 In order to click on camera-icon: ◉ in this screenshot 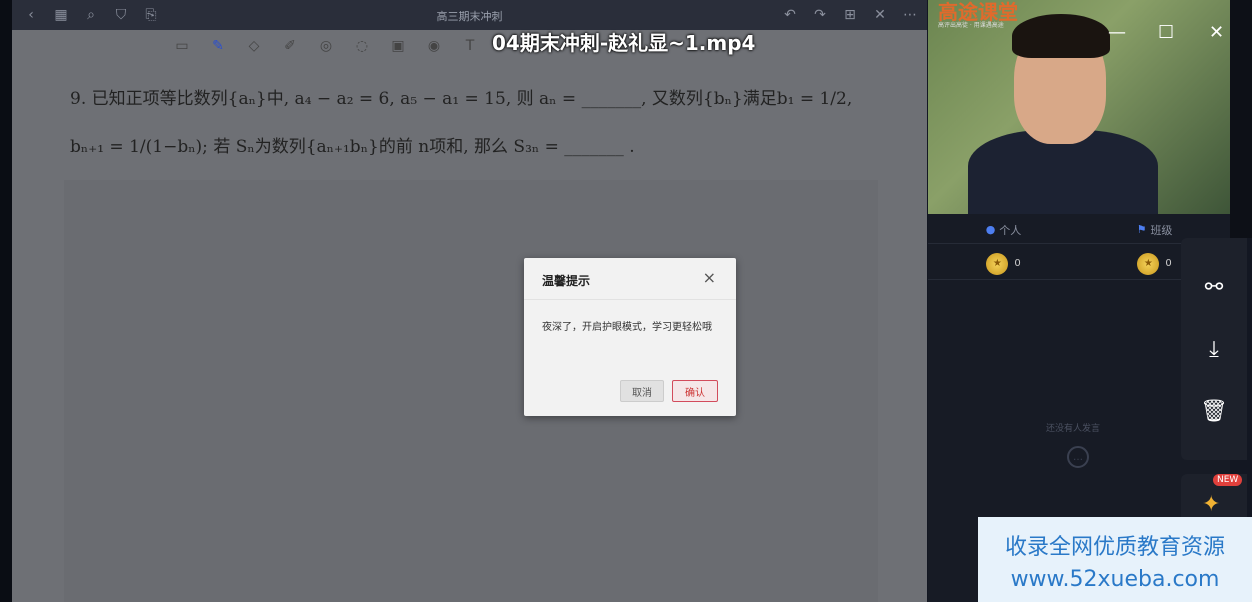, I will do `click(434, 46)`.